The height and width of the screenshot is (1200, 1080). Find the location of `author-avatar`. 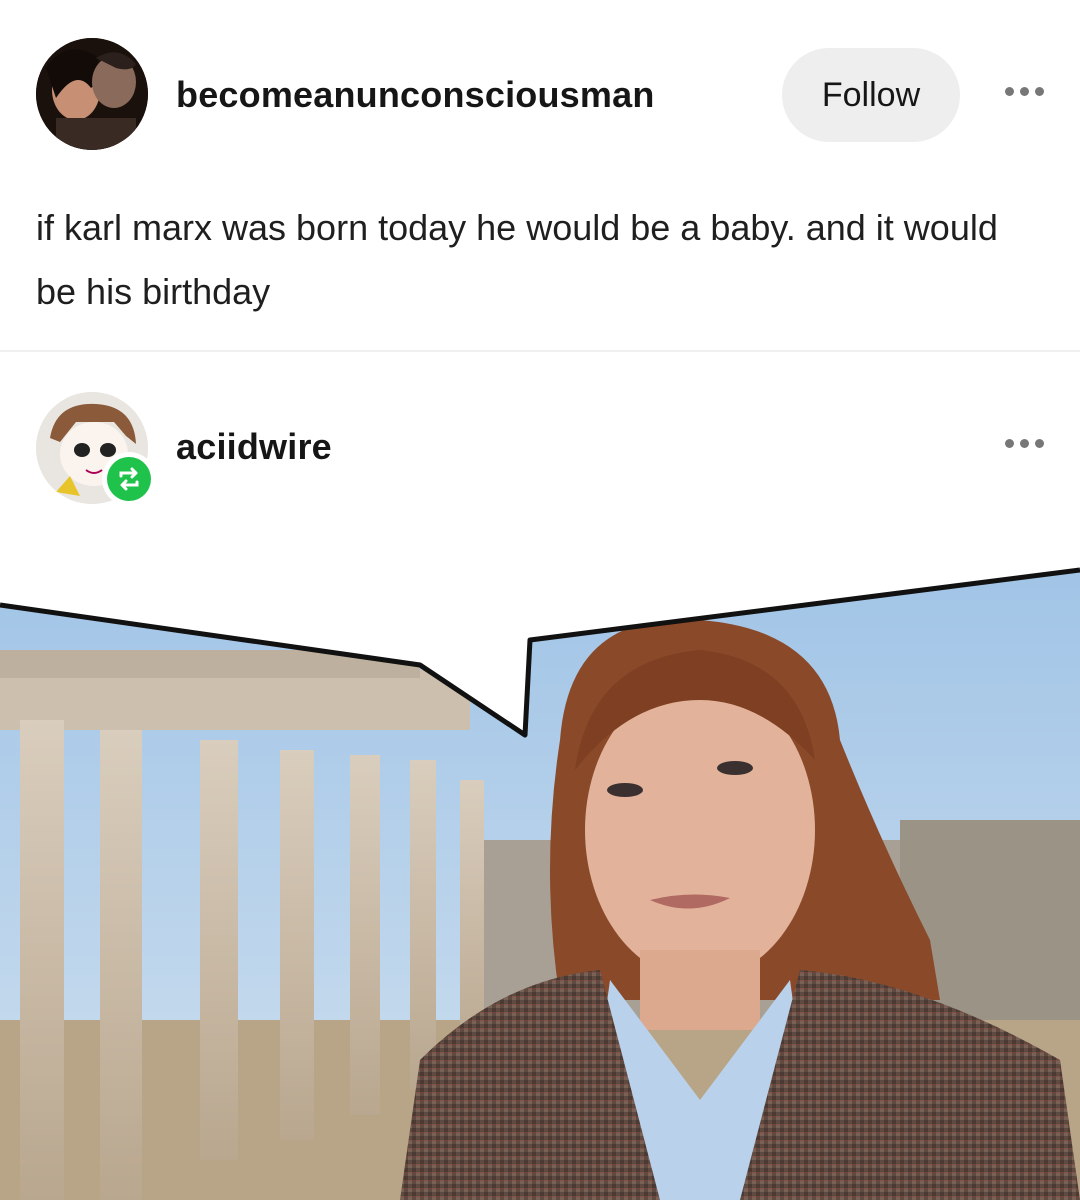

author-avatar is located at coordinates (92, 94).